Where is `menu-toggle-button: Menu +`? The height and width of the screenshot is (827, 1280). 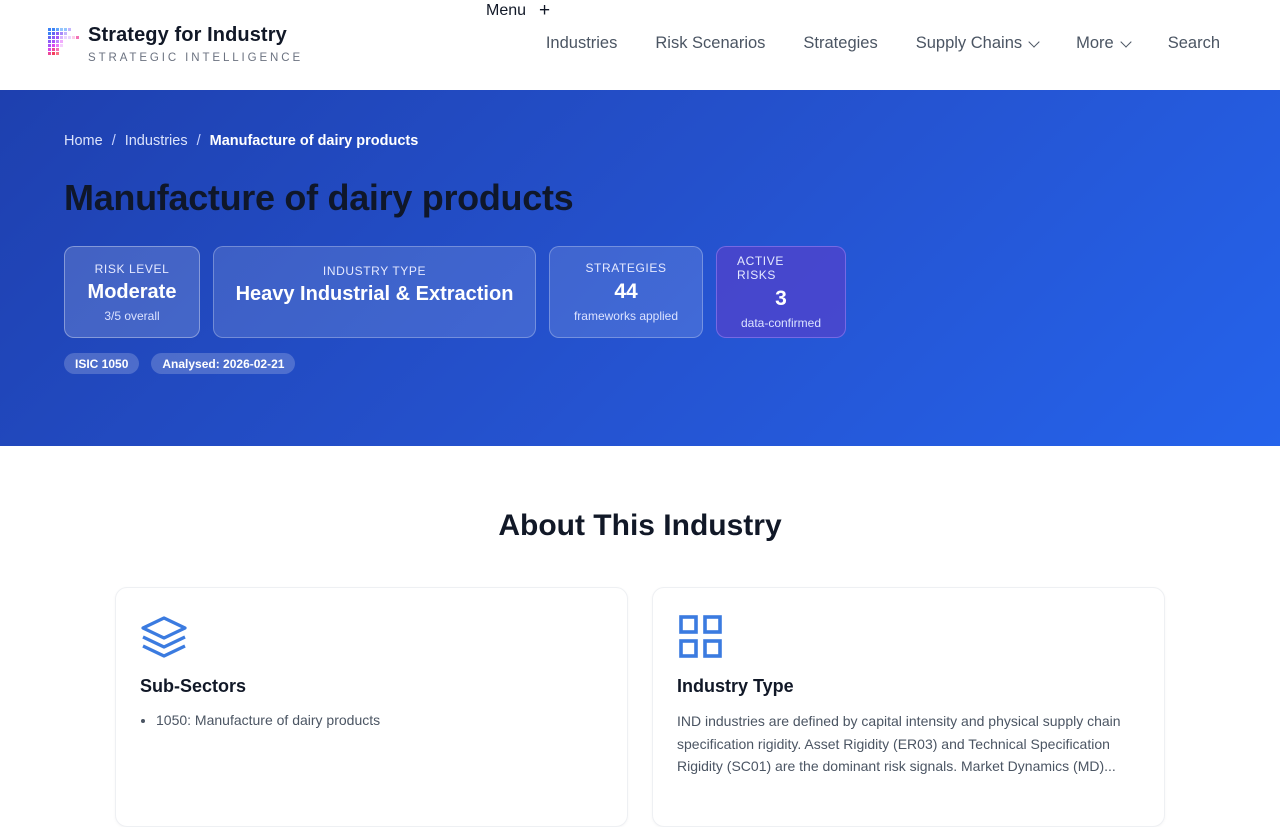 menu-toggle-button: Menu + is located at coordinates (518, 10).